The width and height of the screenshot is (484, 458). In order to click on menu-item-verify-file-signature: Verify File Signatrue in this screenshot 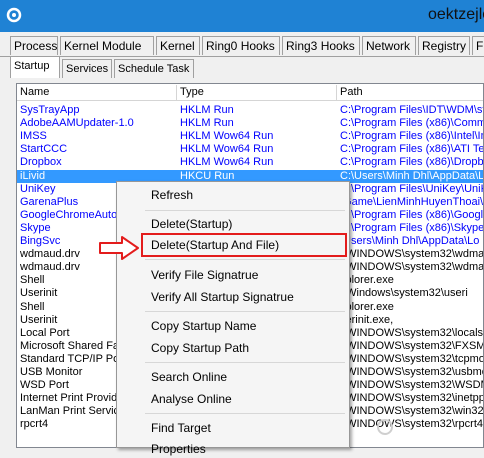, I will do `click(204, 275)`.